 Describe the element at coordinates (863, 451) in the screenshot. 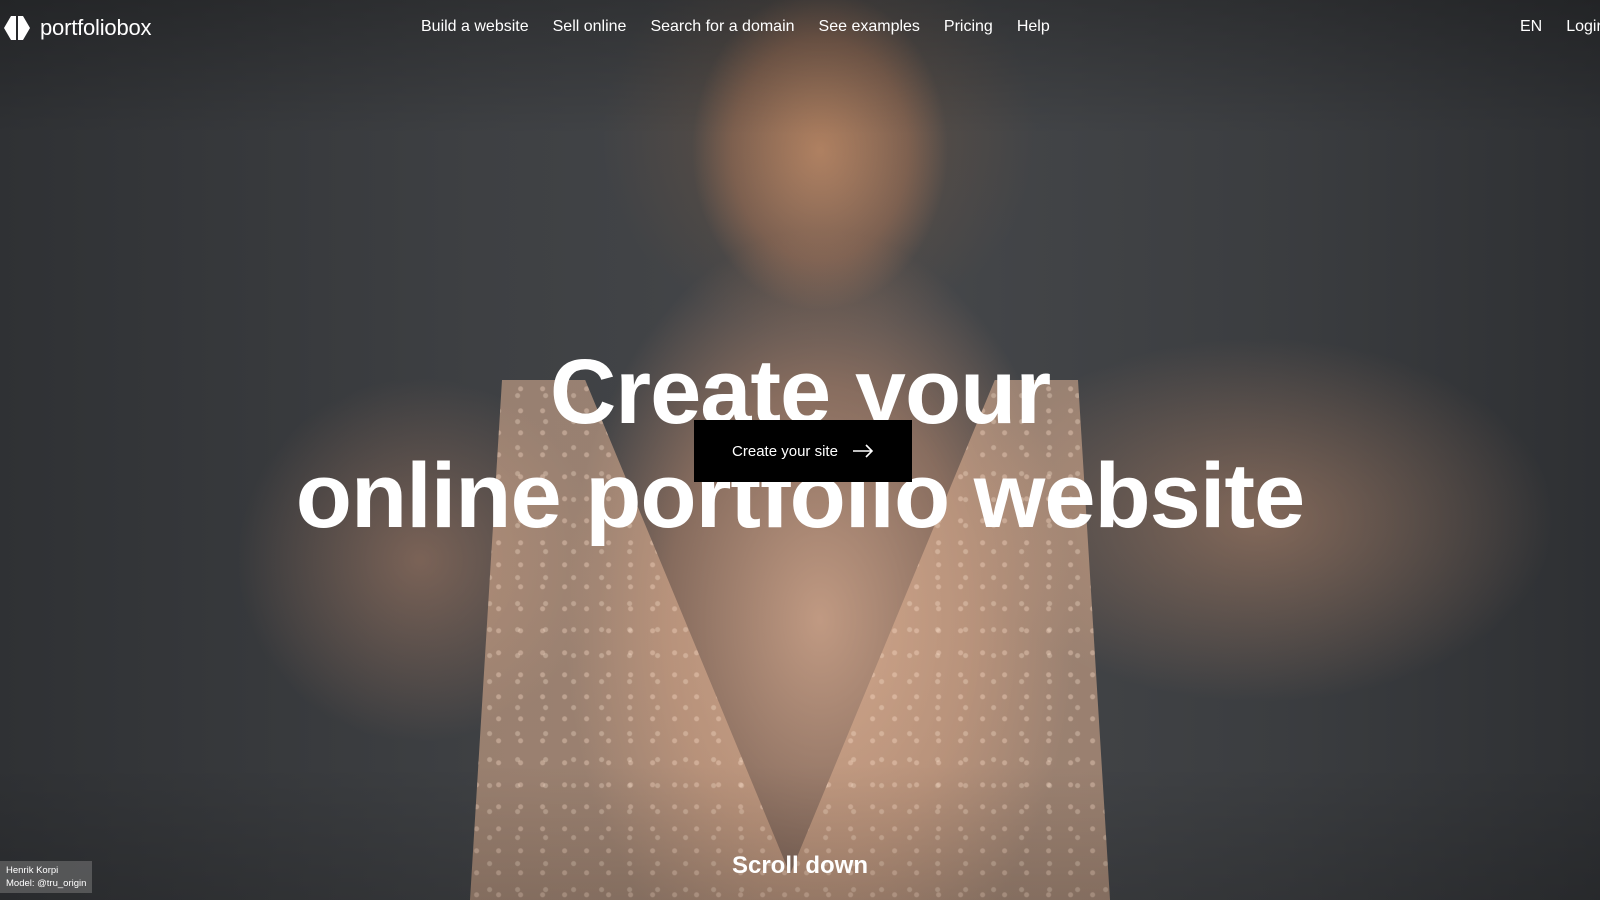

I see `arrow-right-icon` at that location.